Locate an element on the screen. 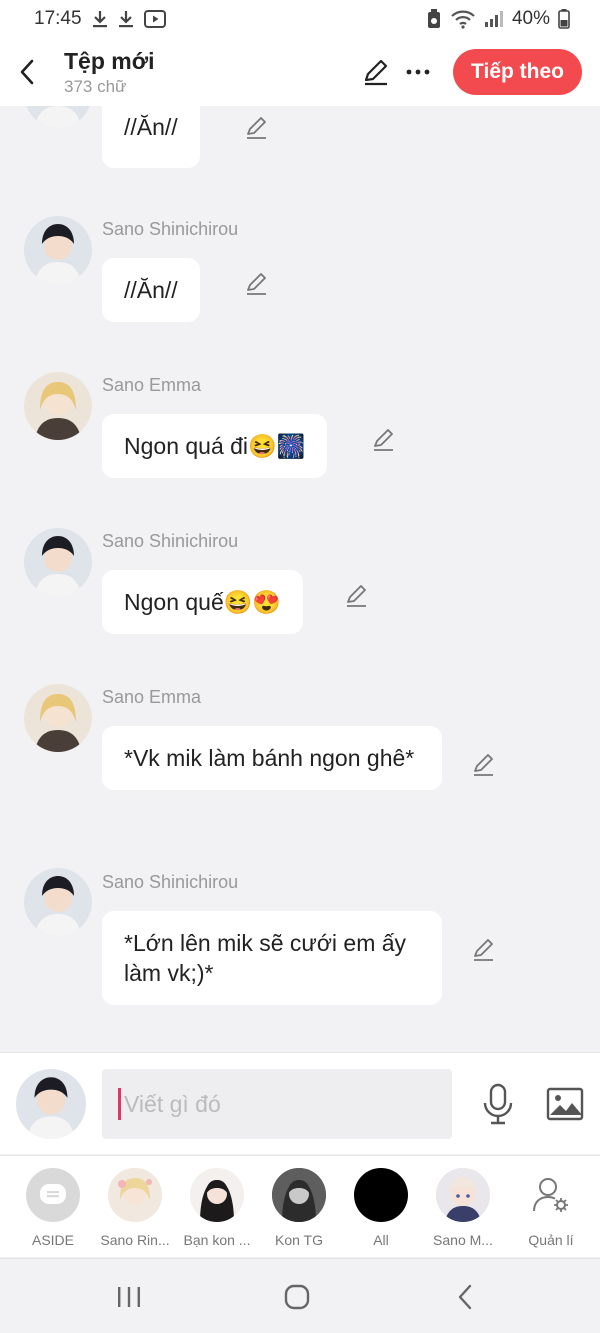 This screenshot has height=1333, width=600. composer: Viết gì đó is located at coordinates (300, 1103).